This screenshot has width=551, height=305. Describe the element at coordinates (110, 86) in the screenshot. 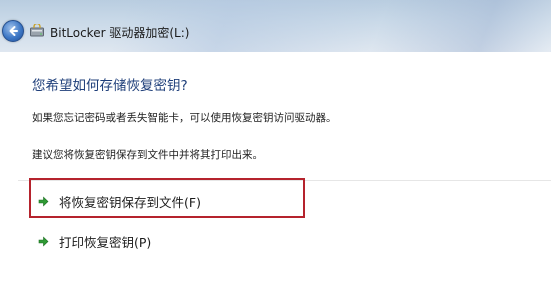

I see `page-title: 您希望如何存储恢复密钥?` at that location.